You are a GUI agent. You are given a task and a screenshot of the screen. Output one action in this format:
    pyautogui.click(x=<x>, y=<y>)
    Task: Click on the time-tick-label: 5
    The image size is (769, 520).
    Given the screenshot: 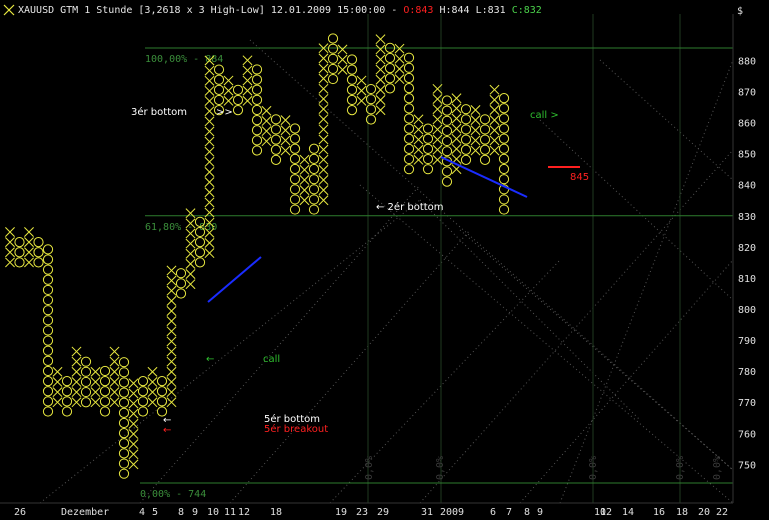 What is the action you would take?
    pyautogui.click(x=155, y=512)
    